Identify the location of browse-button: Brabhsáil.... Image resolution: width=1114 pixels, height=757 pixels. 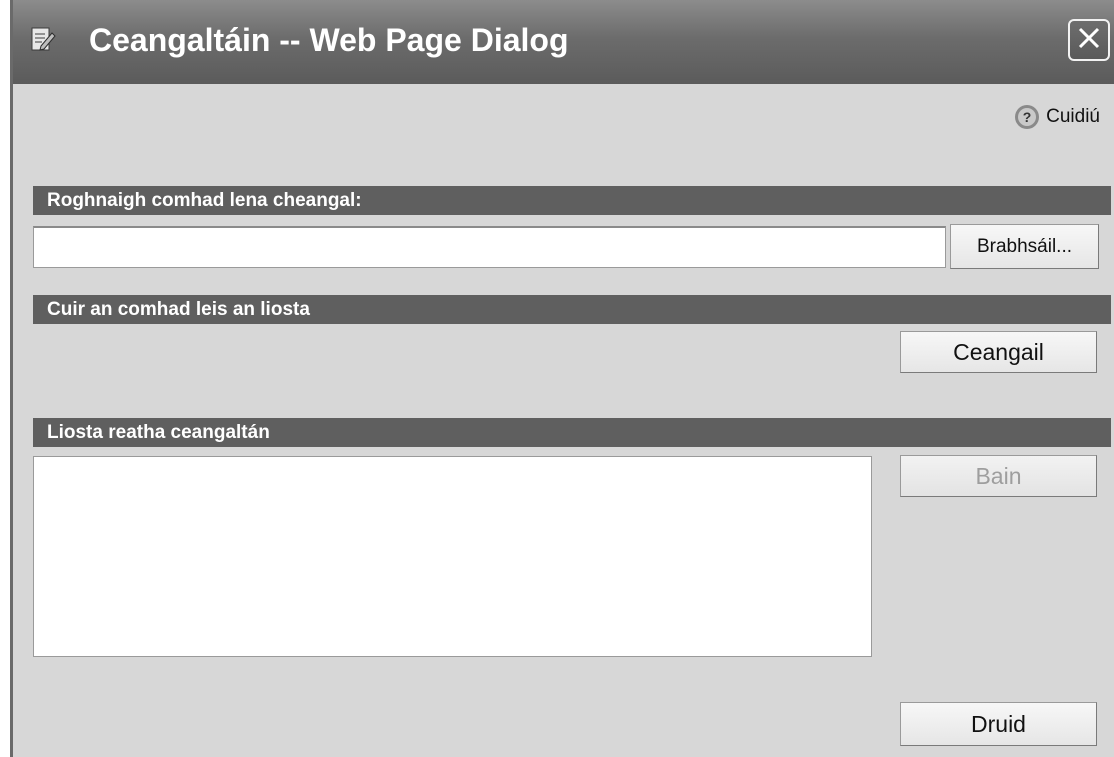
(1024, 246).